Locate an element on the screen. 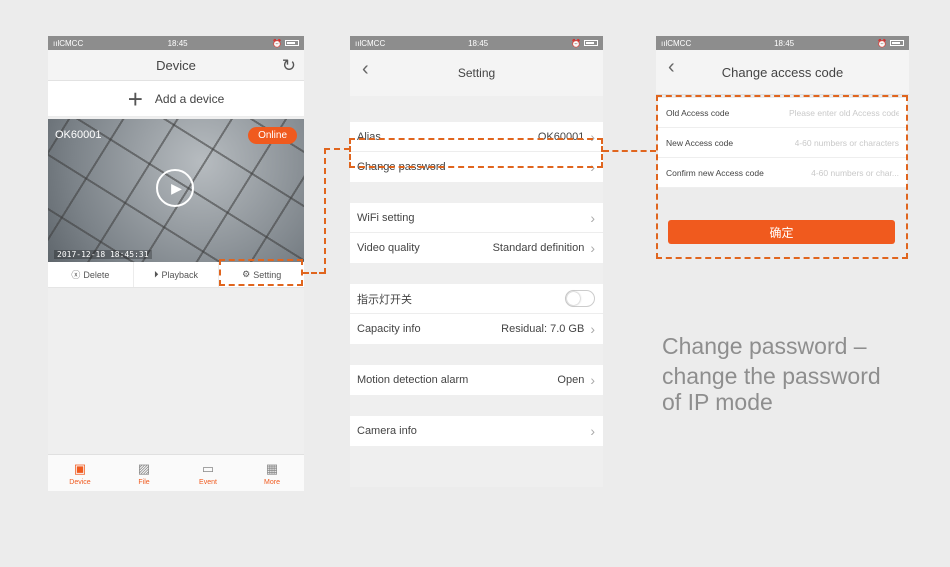 The image size is (950, 567). play-icon: ▶ is located at coordinates (175, 188).